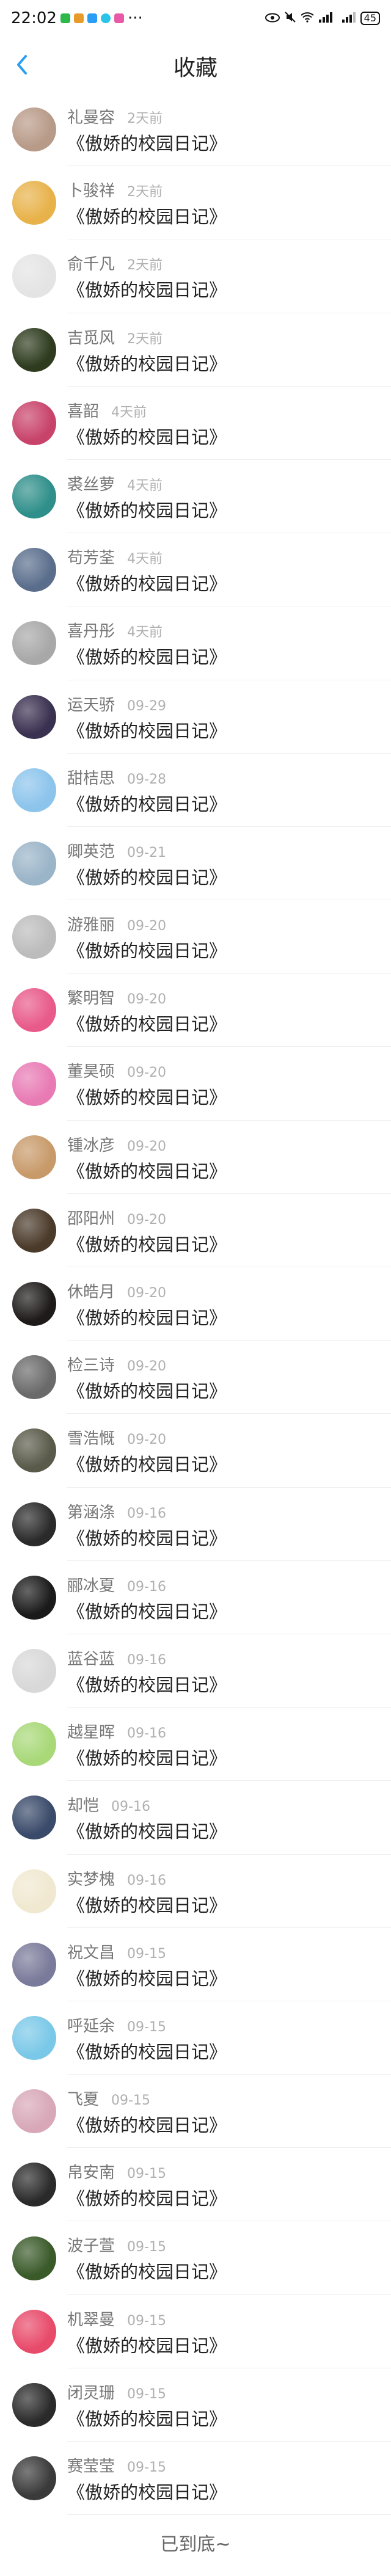  I want to click on username: 第涵涤, so click(91, 1512).